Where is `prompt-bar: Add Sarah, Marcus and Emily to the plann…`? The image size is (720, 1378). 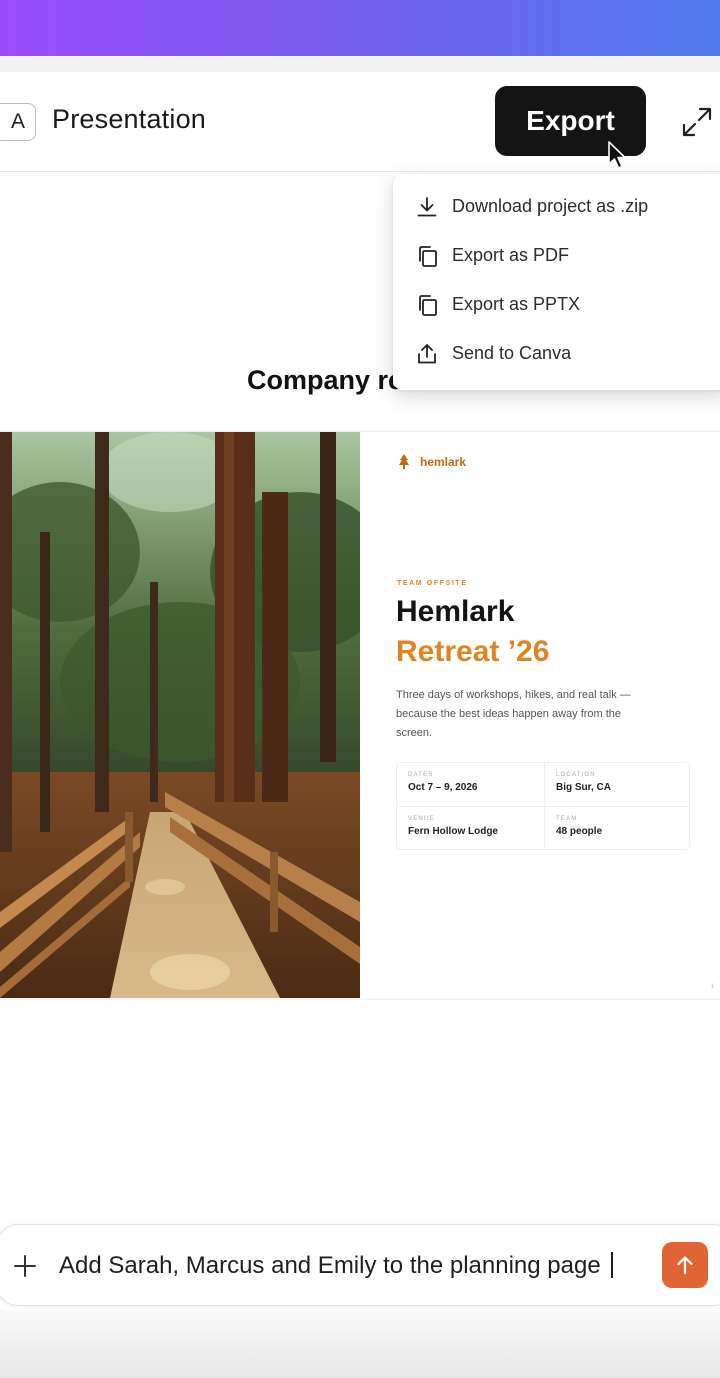 prompt-bar: Add Sarah, Marcus and Emily to the plann… is located at coordinates (360, 1265).